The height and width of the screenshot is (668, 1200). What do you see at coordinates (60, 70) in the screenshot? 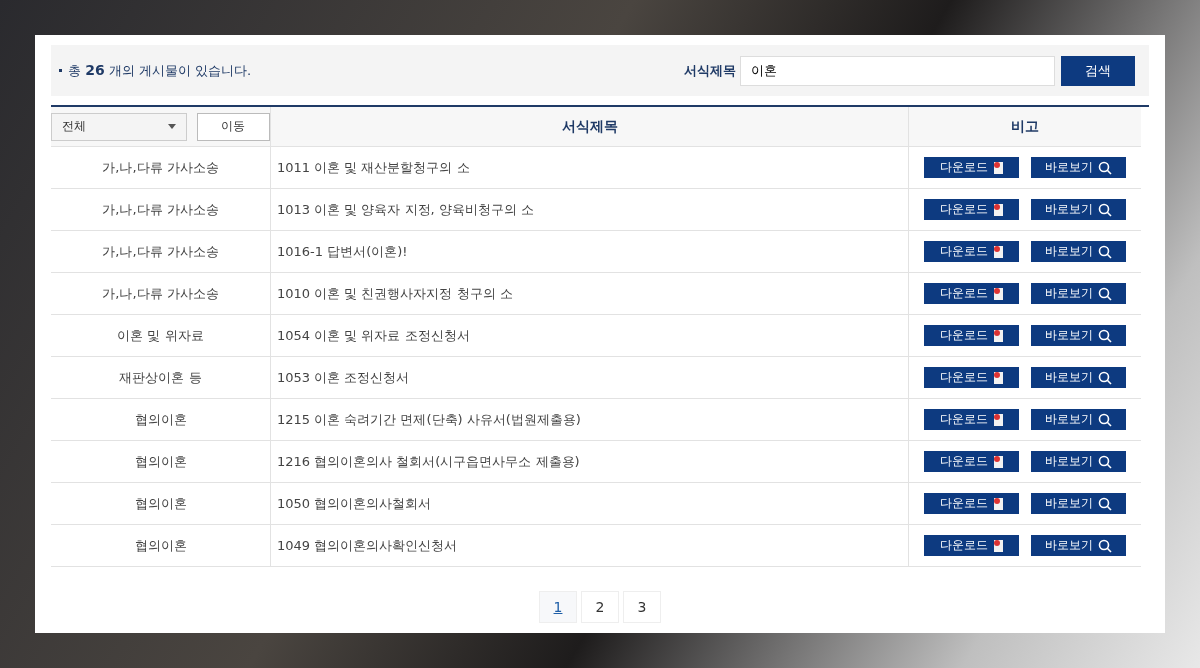
I see `bullet-icon` at bounding box center [60, 70].